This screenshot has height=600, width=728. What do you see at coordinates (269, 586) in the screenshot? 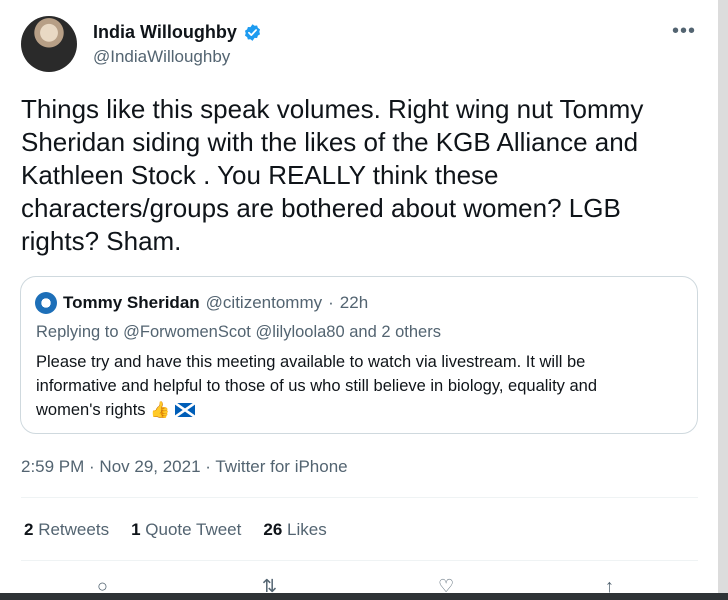
I see `retweet-icon: ⇅` at bounding box center [269, 586].